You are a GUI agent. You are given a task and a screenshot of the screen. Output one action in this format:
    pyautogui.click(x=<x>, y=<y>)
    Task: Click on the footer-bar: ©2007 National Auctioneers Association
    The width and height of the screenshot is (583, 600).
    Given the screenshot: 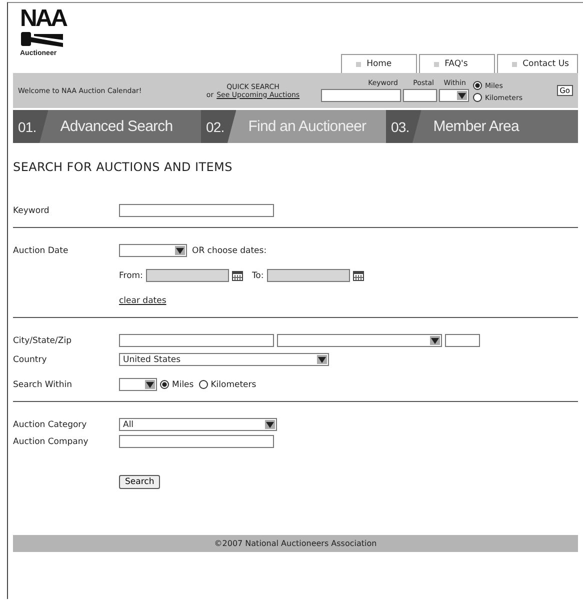 What is the action you would take?
    pyautogui.click(x=295, y=543)
    